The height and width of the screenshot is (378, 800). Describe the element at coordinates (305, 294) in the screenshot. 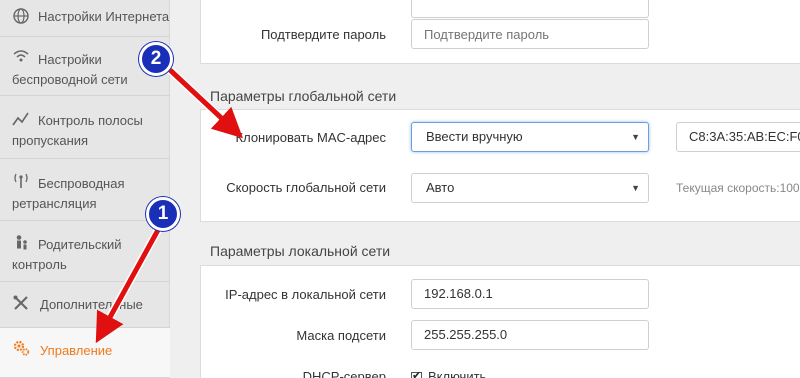

I see `lan-ip-label: IP-адрес в локальной сети` at that location.